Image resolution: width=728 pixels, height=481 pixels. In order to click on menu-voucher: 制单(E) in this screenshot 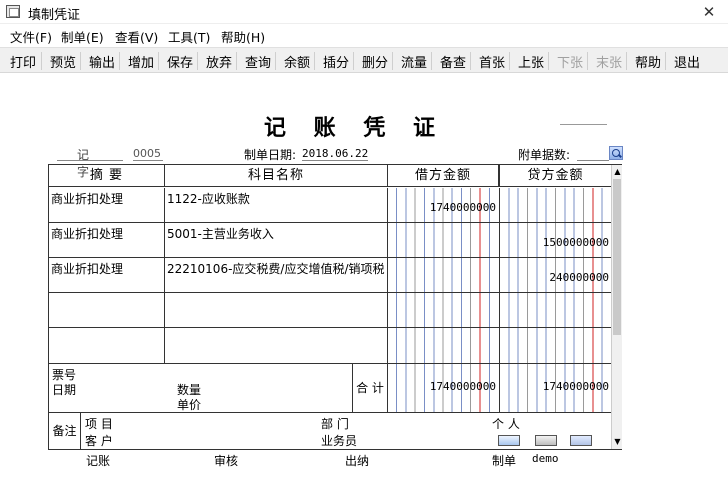, I will do `click(82, 36)`.